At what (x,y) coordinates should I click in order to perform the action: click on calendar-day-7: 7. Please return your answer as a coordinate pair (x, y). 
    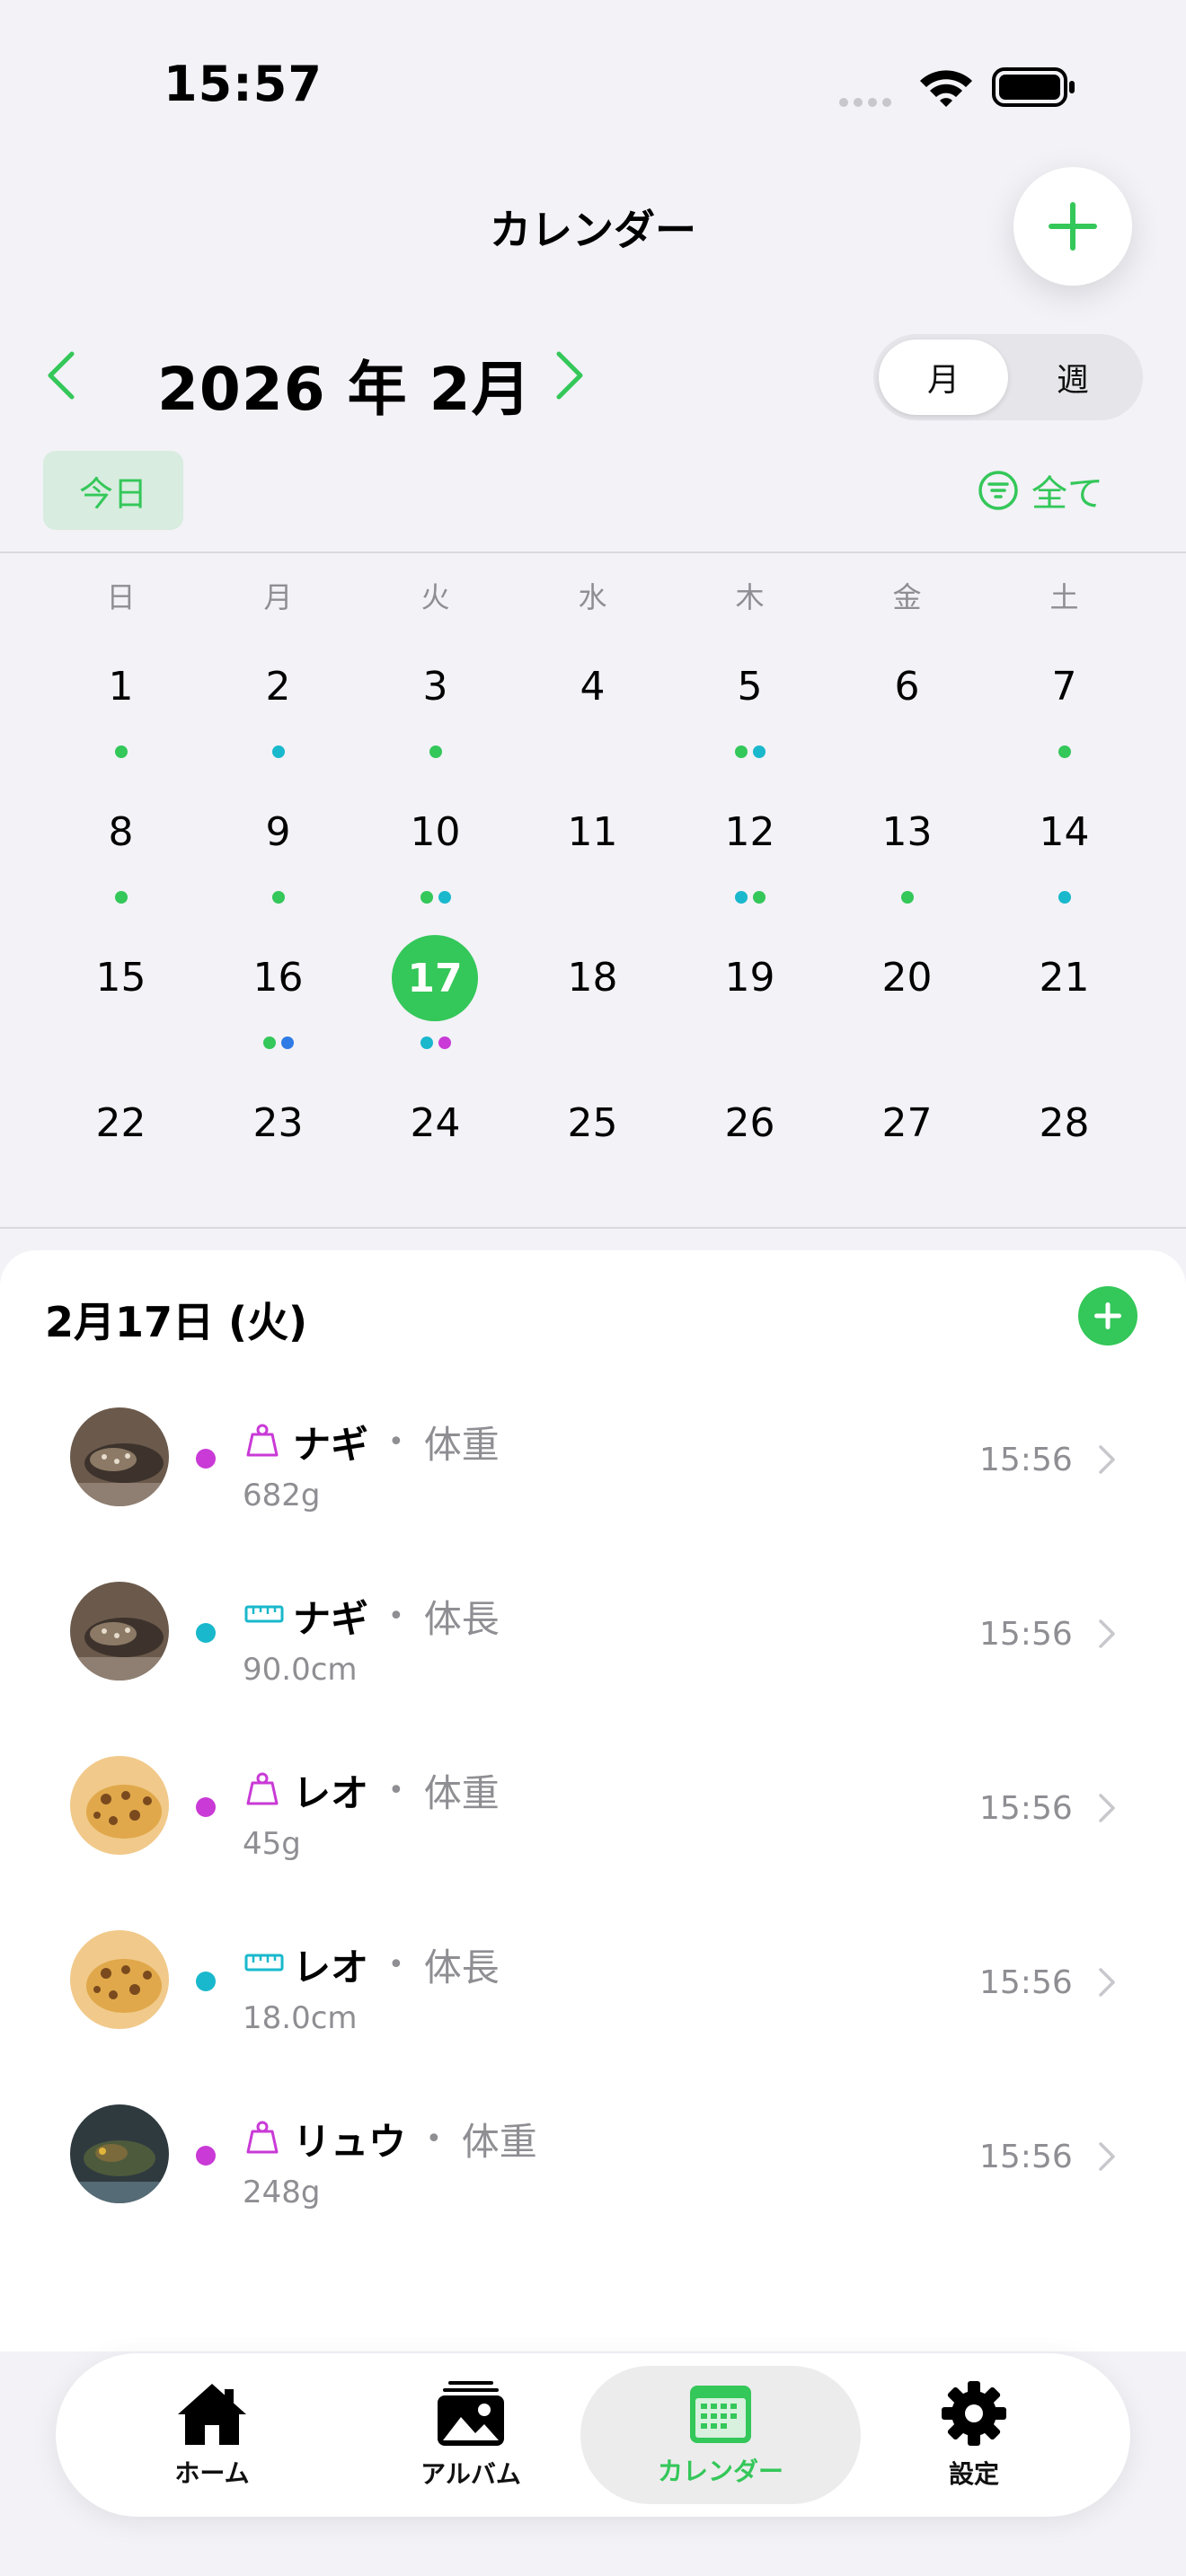
    Looking at the image, I should click on (1064, 702).